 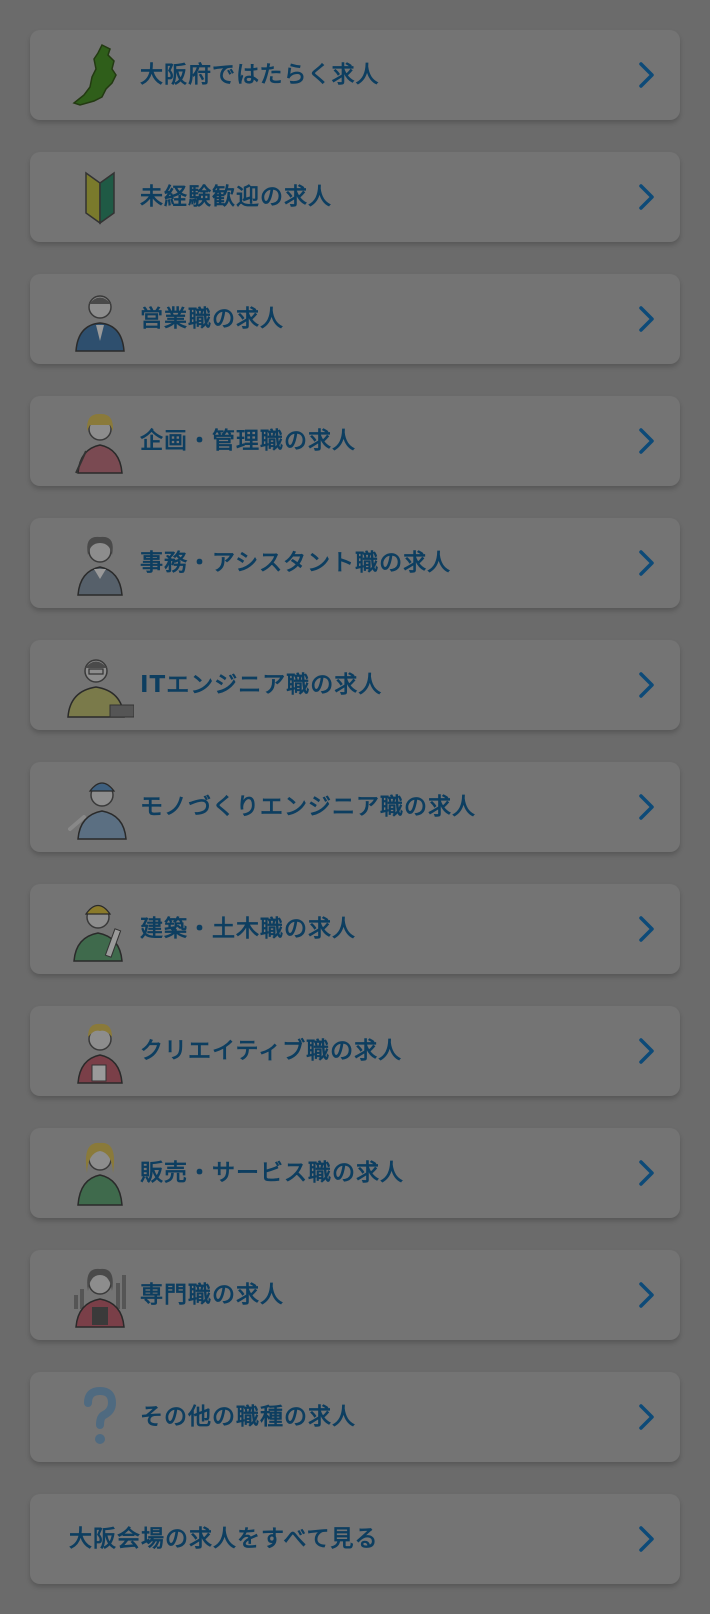 I want to click on category-it-engineer: ITエンジニア職の求人, so click(x=355, y=685).